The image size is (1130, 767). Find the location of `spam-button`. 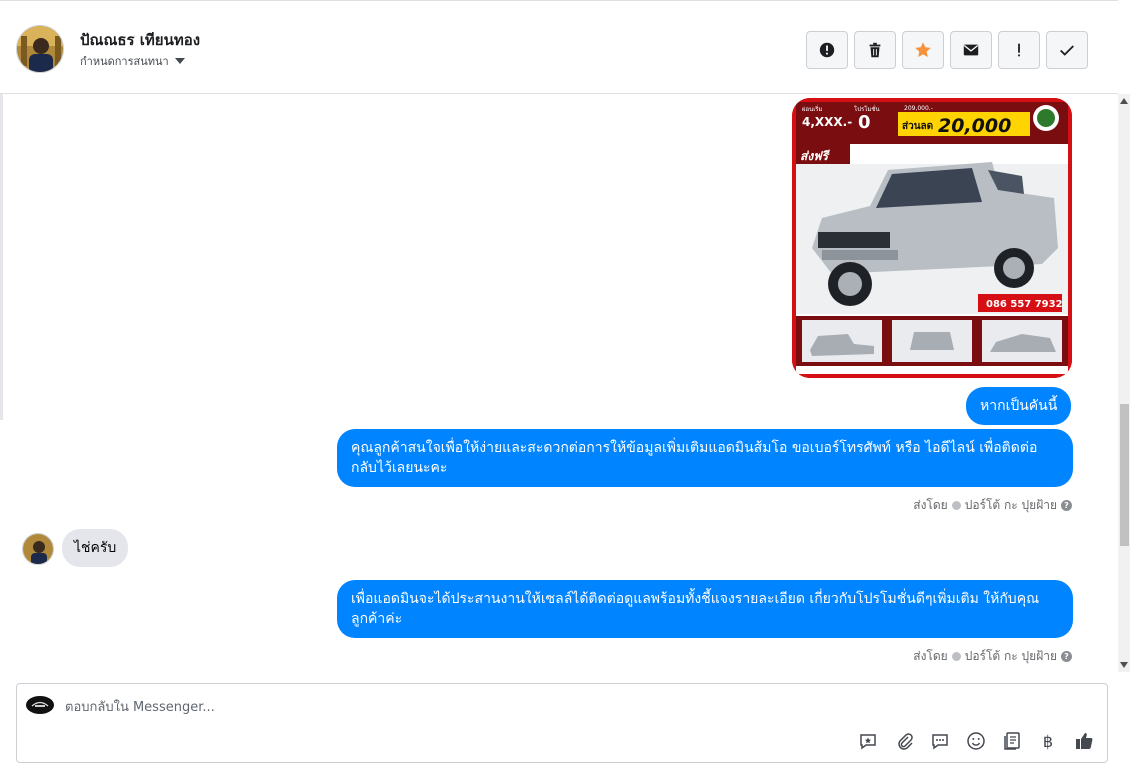

spam-button is located at coordinates (827, 50).